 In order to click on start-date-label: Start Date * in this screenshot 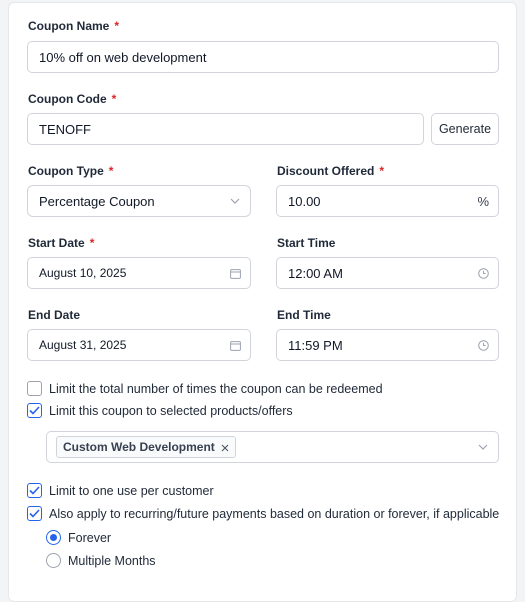, I will do `click(61, 243)`.